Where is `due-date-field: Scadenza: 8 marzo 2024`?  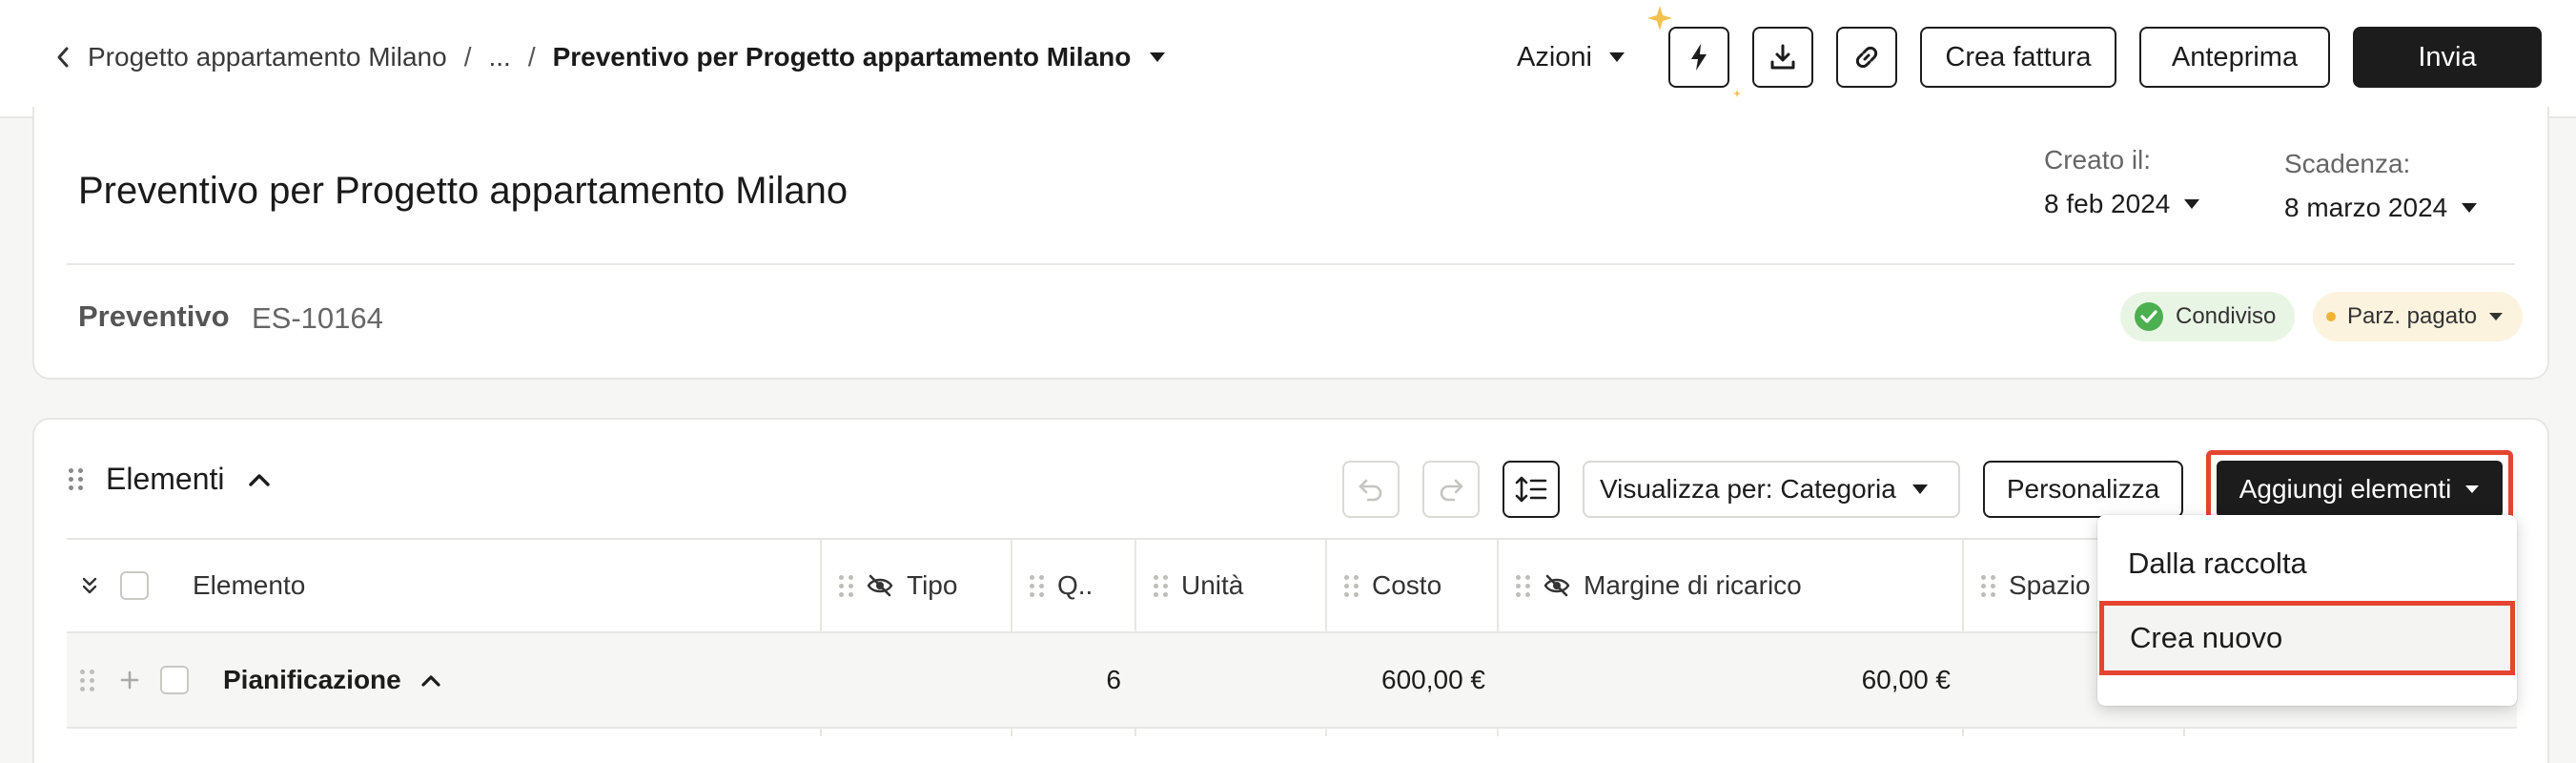
due-date-field: Scadenza: 8 marzo 2024 is located at coordinates (2381, 186).